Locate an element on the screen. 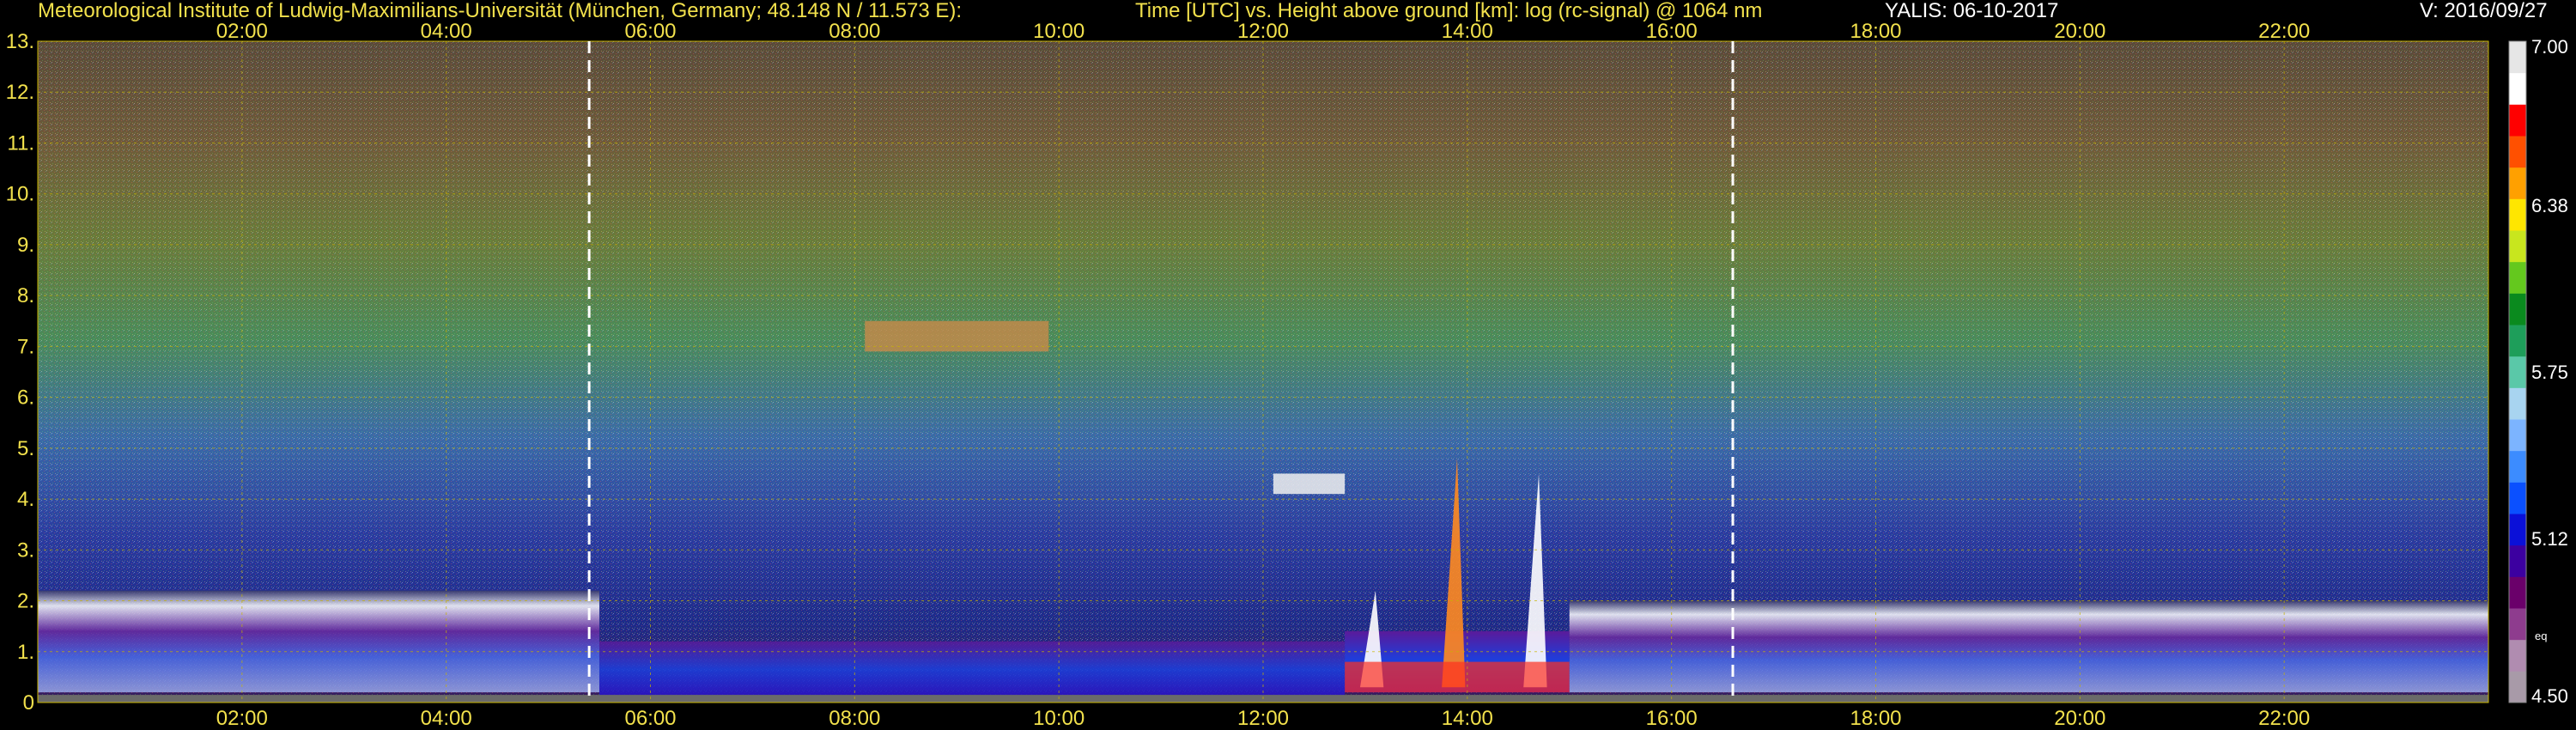  x-tick-label-bottom: 16:00 is located at coordinates (1672, 718).